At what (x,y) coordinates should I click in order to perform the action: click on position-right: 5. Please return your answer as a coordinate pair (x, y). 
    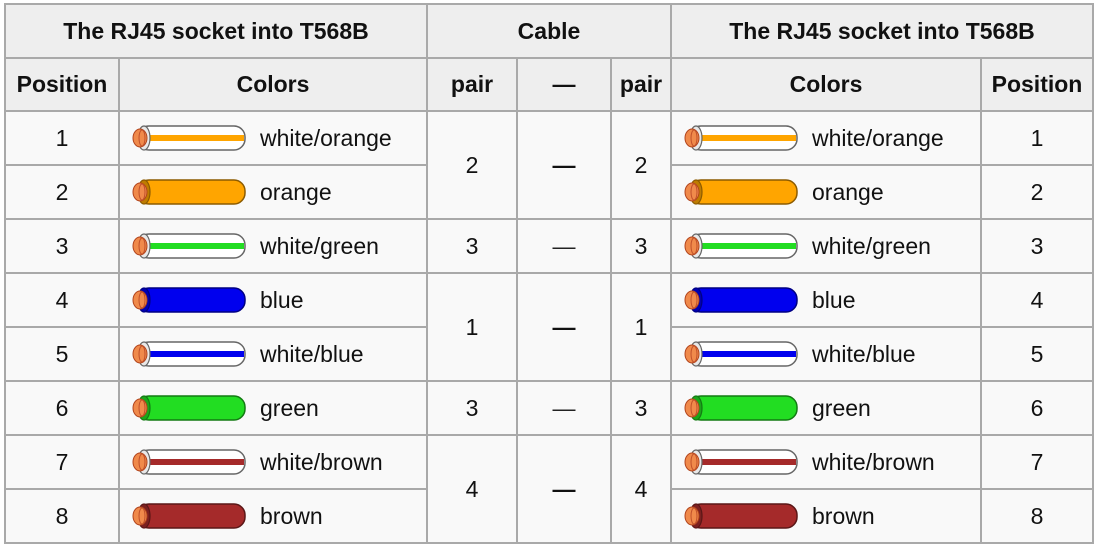
    Looking at the image, I should click on (1037, 354).